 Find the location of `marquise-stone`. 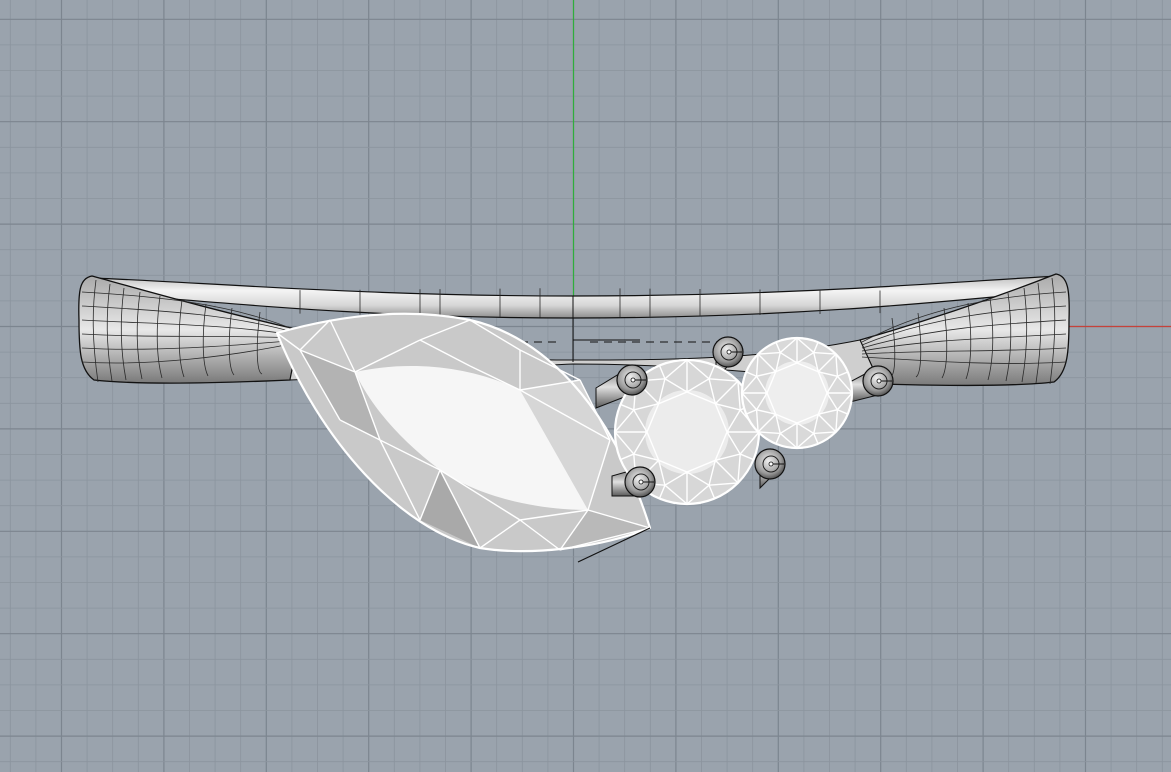

marquise-stone is located at coordinates (463, 437).